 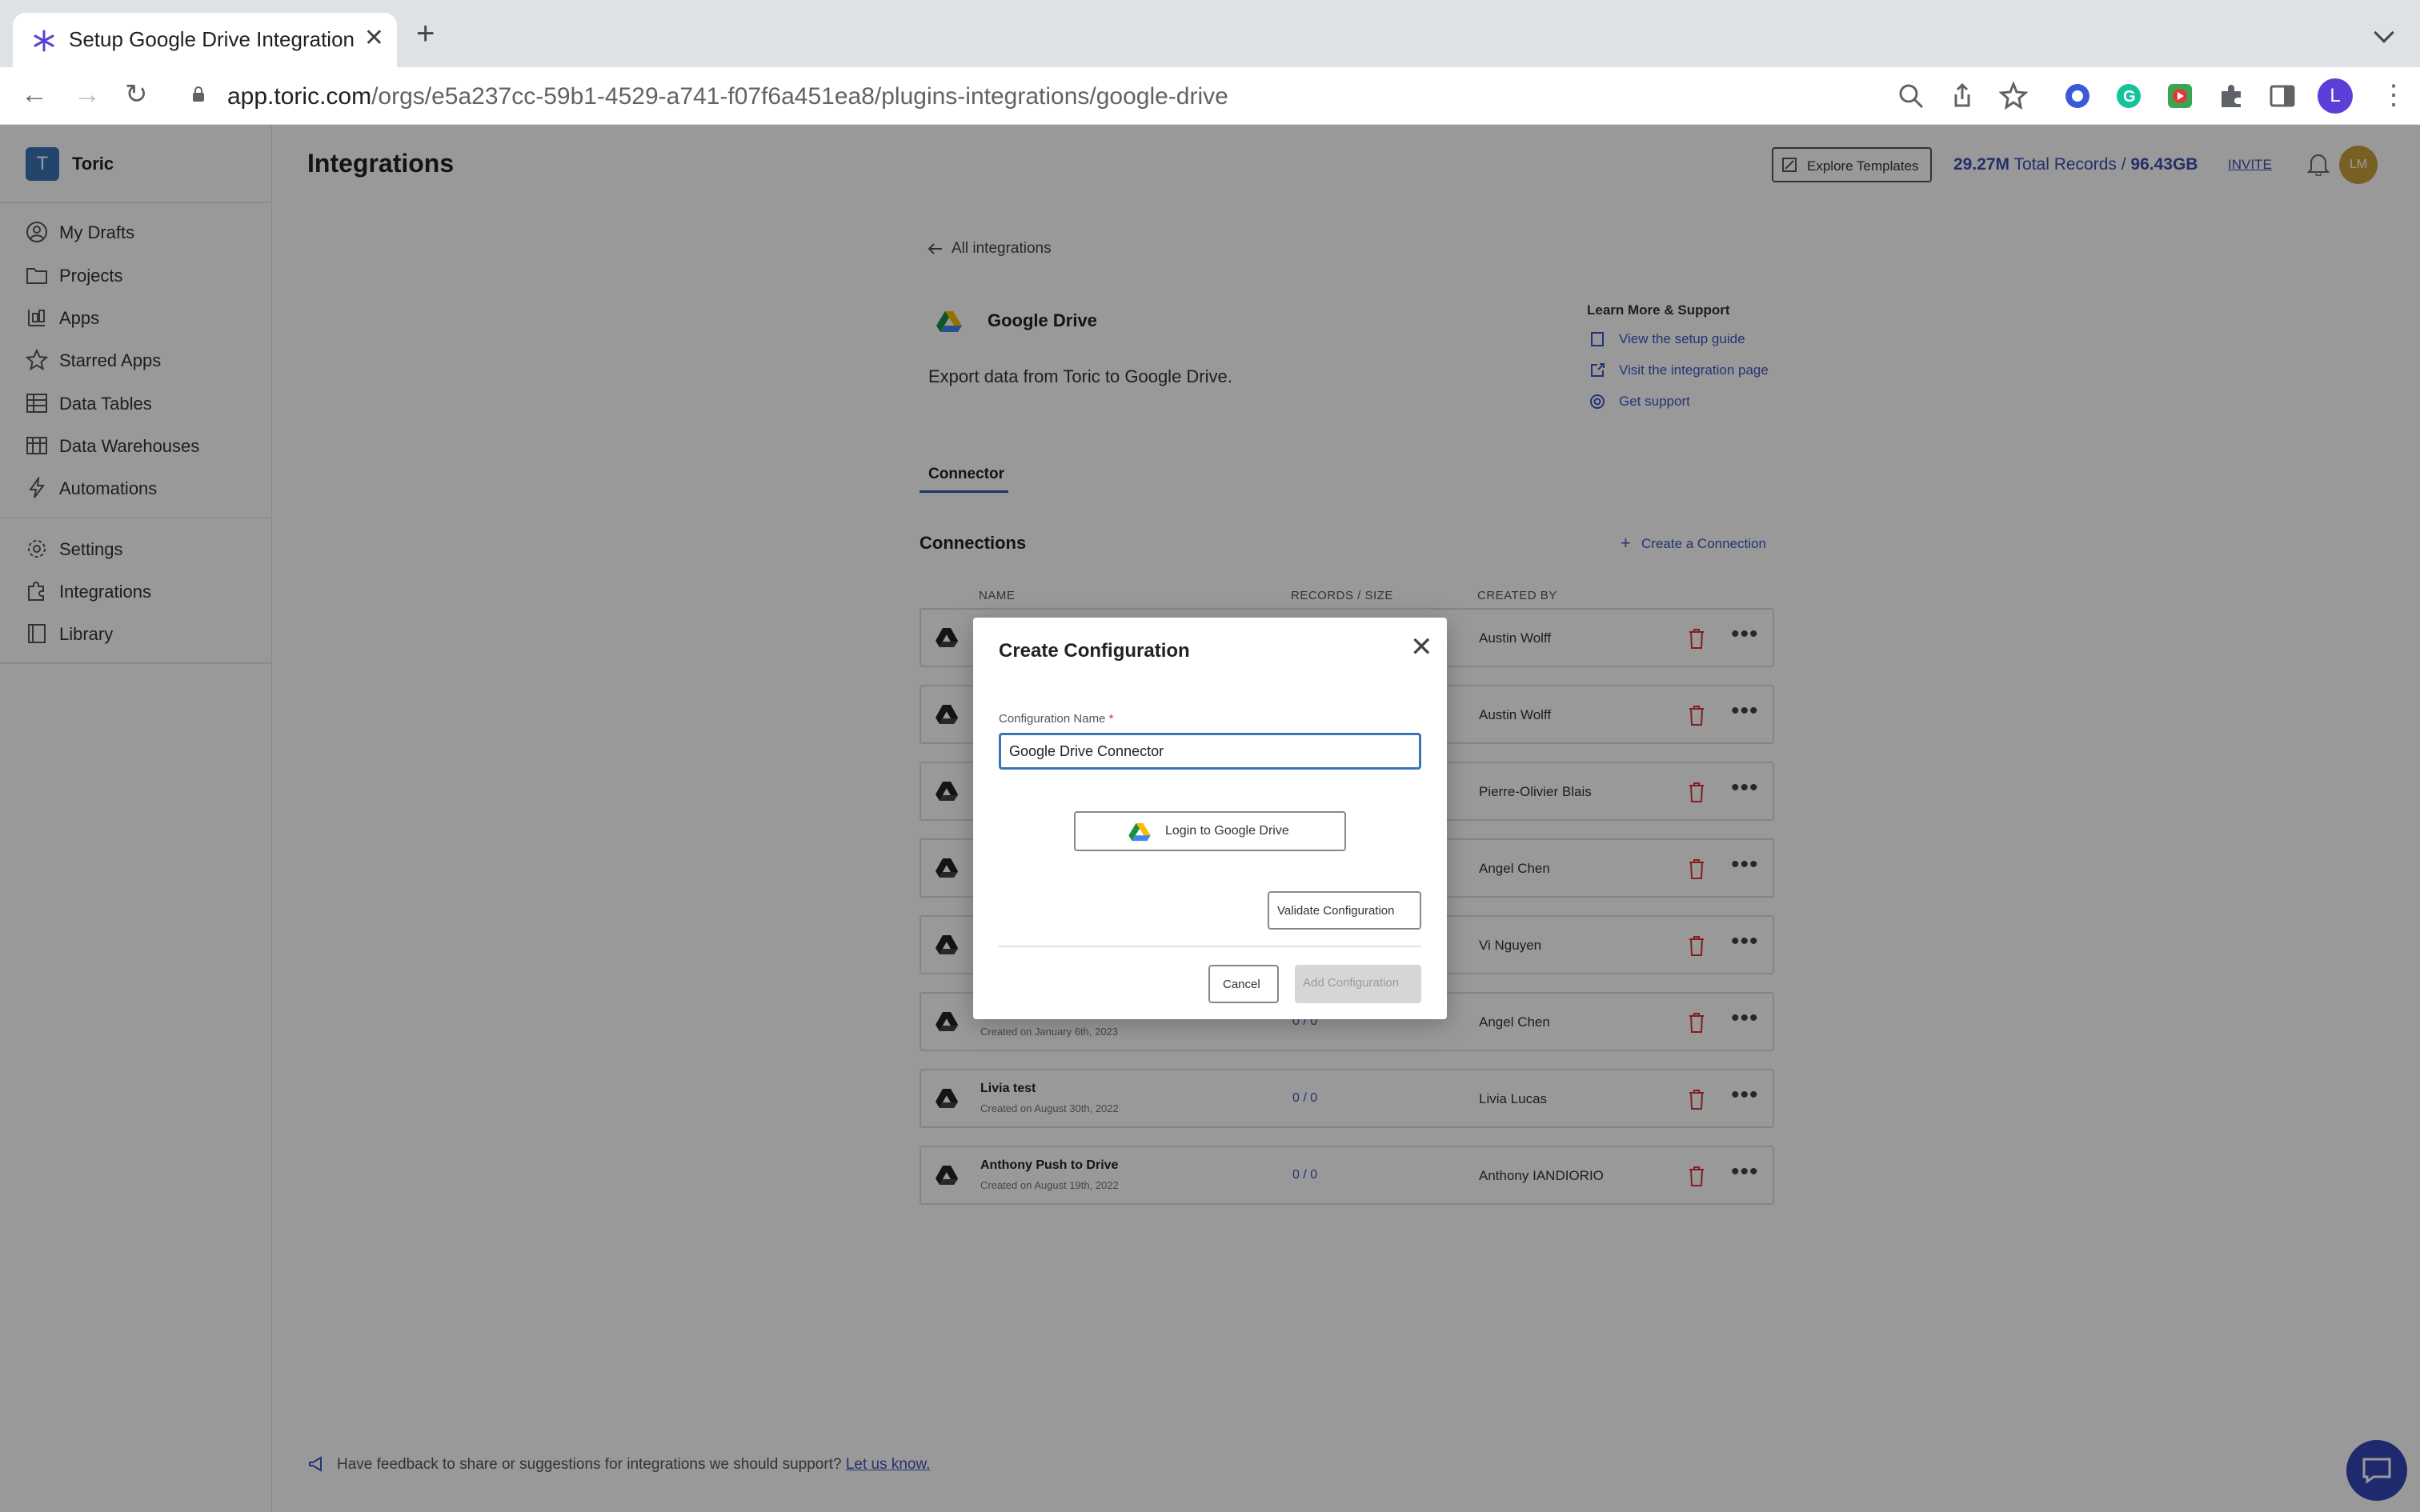 I want to click on profile-avatar: L, so click(x=2335, y=96).